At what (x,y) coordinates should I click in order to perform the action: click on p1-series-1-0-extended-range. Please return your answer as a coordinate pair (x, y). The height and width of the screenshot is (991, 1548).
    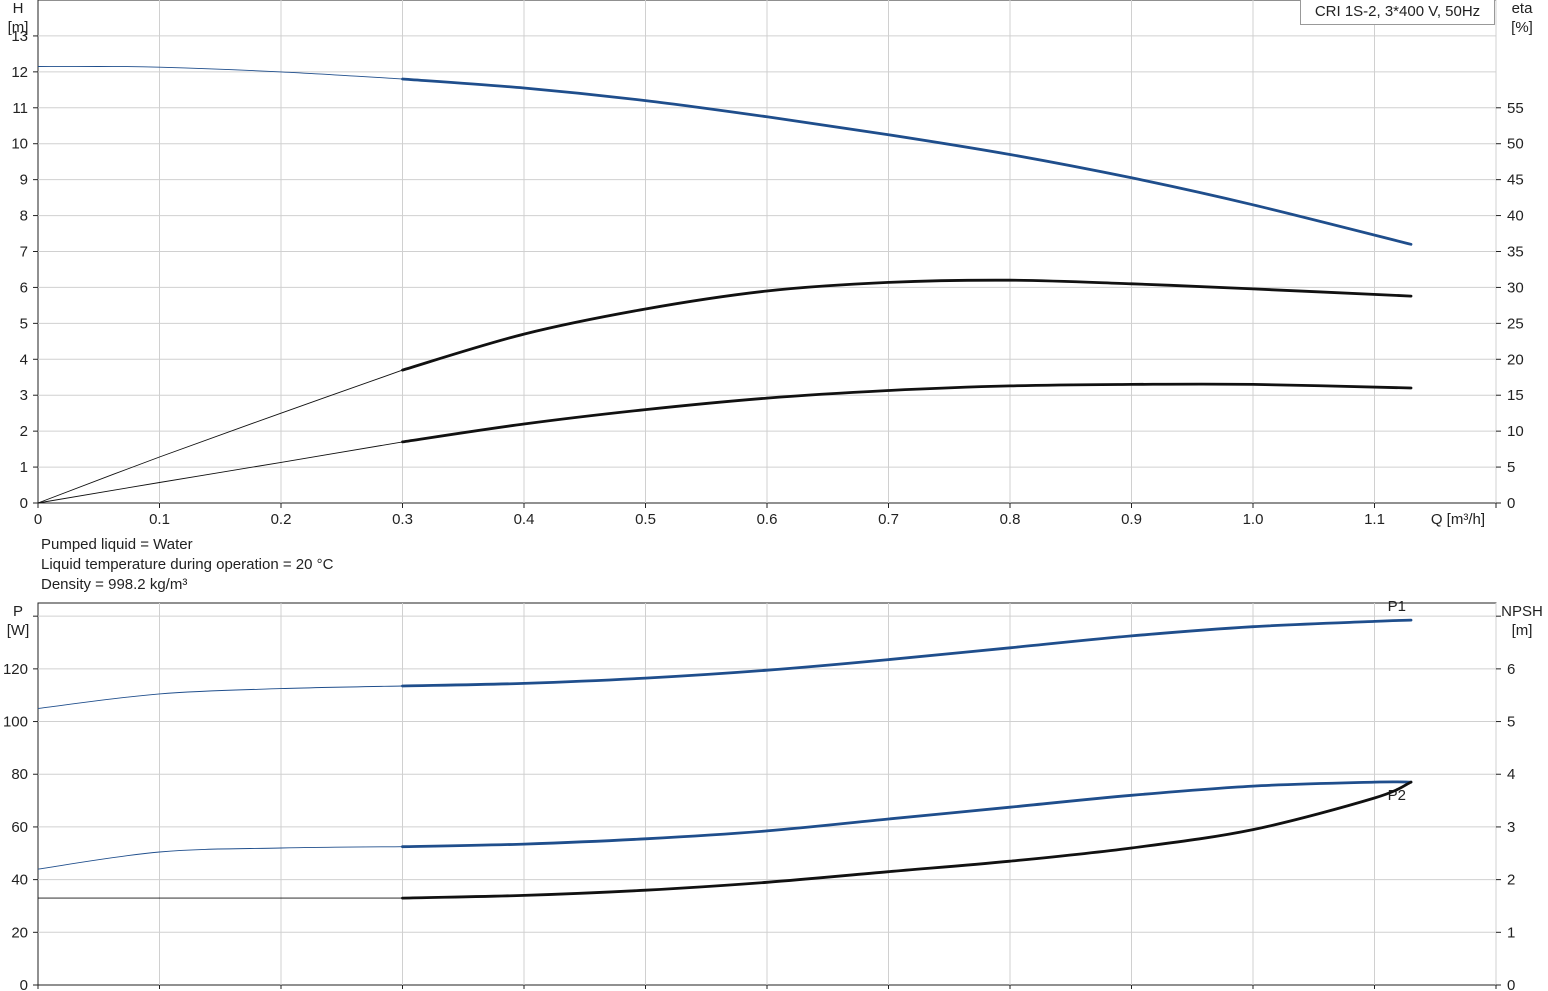
    Looking at the image, I should click on (220, 697).